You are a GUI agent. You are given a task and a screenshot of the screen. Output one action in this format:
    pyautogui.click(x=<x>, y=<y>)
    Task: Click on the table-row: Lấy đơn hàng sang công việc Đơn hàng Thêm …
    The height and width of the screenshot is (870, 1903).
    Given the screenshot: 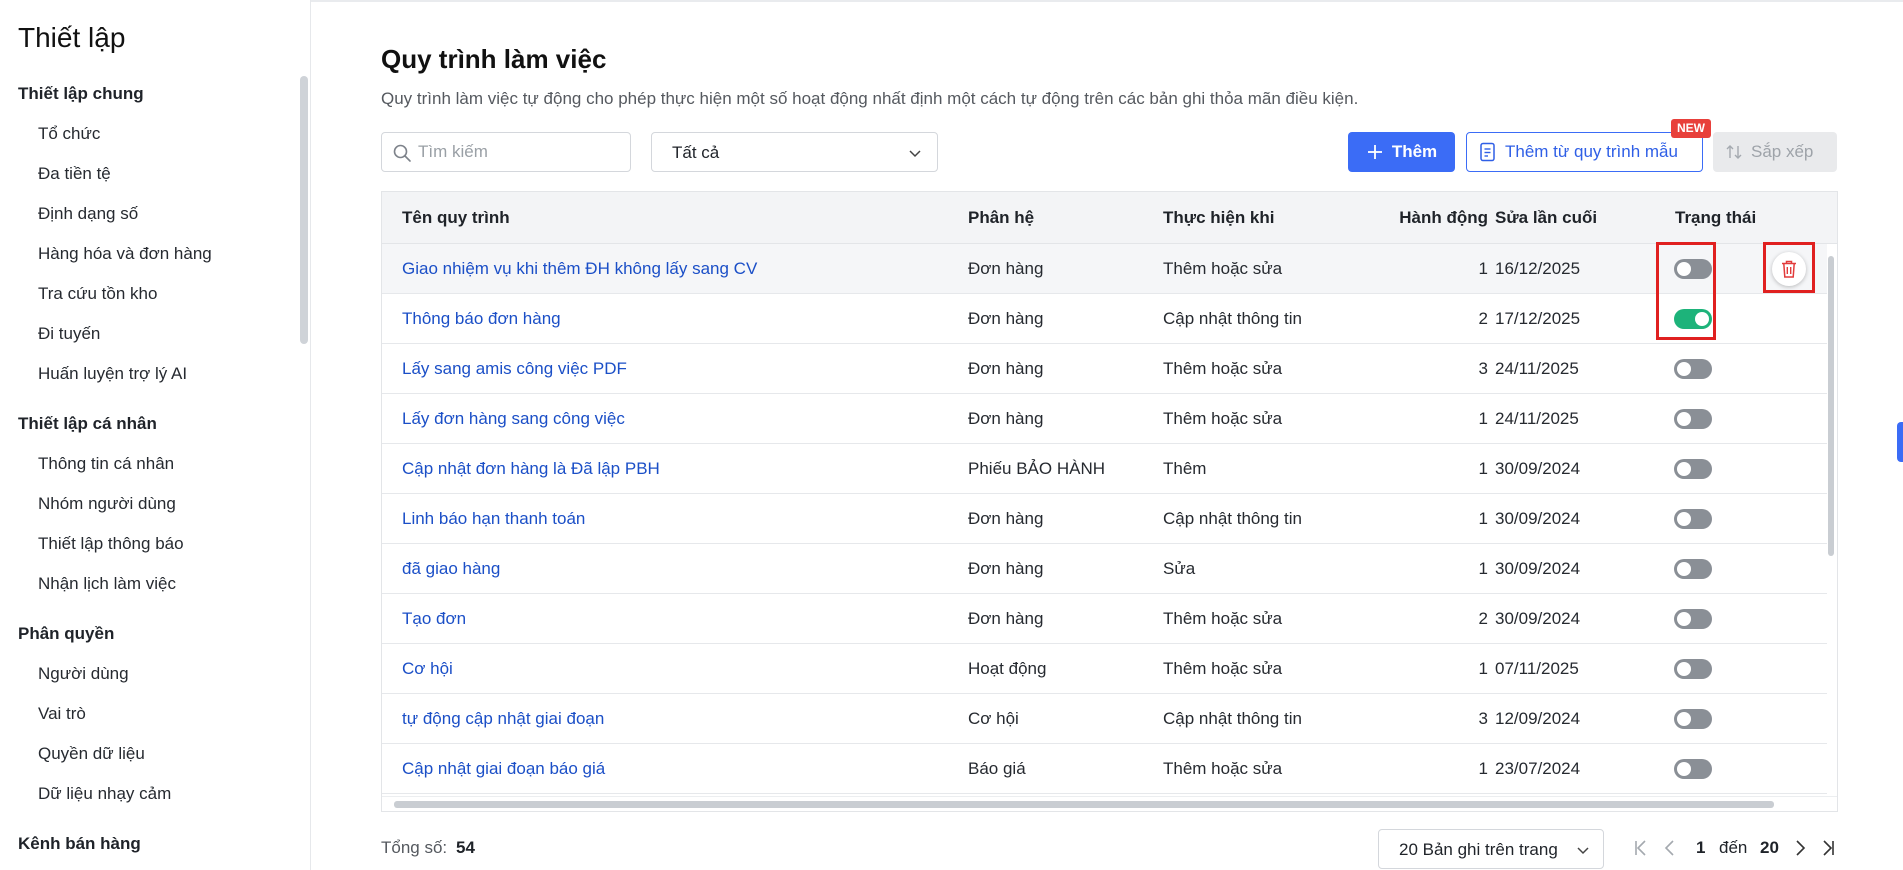 What is the action you would take?
    pyautogui.click(x=1104, y=419)
    